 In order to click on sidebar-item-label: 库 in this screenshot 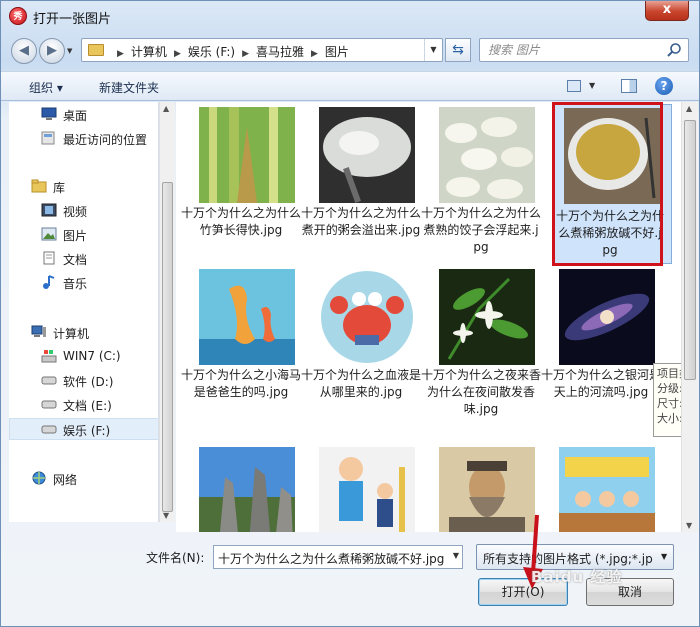, I will do `click(59, 188)`.